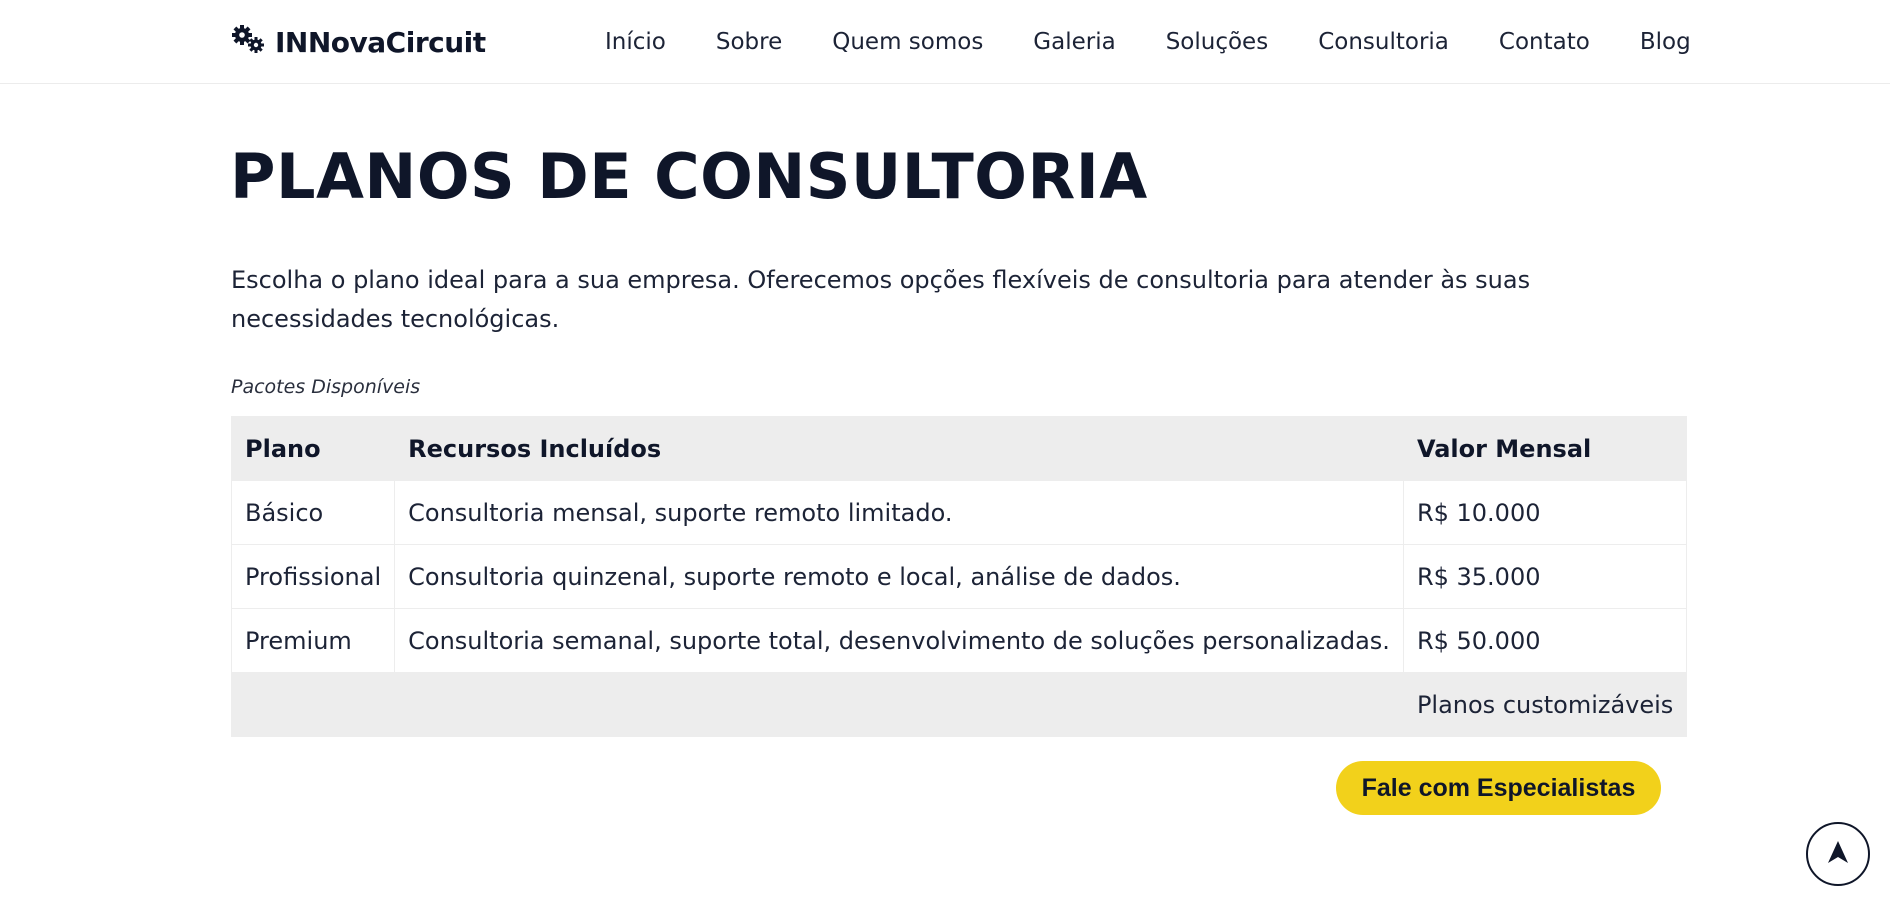  I want to click on plan-price-cell: R$ 10.000, so click(1545, 512).